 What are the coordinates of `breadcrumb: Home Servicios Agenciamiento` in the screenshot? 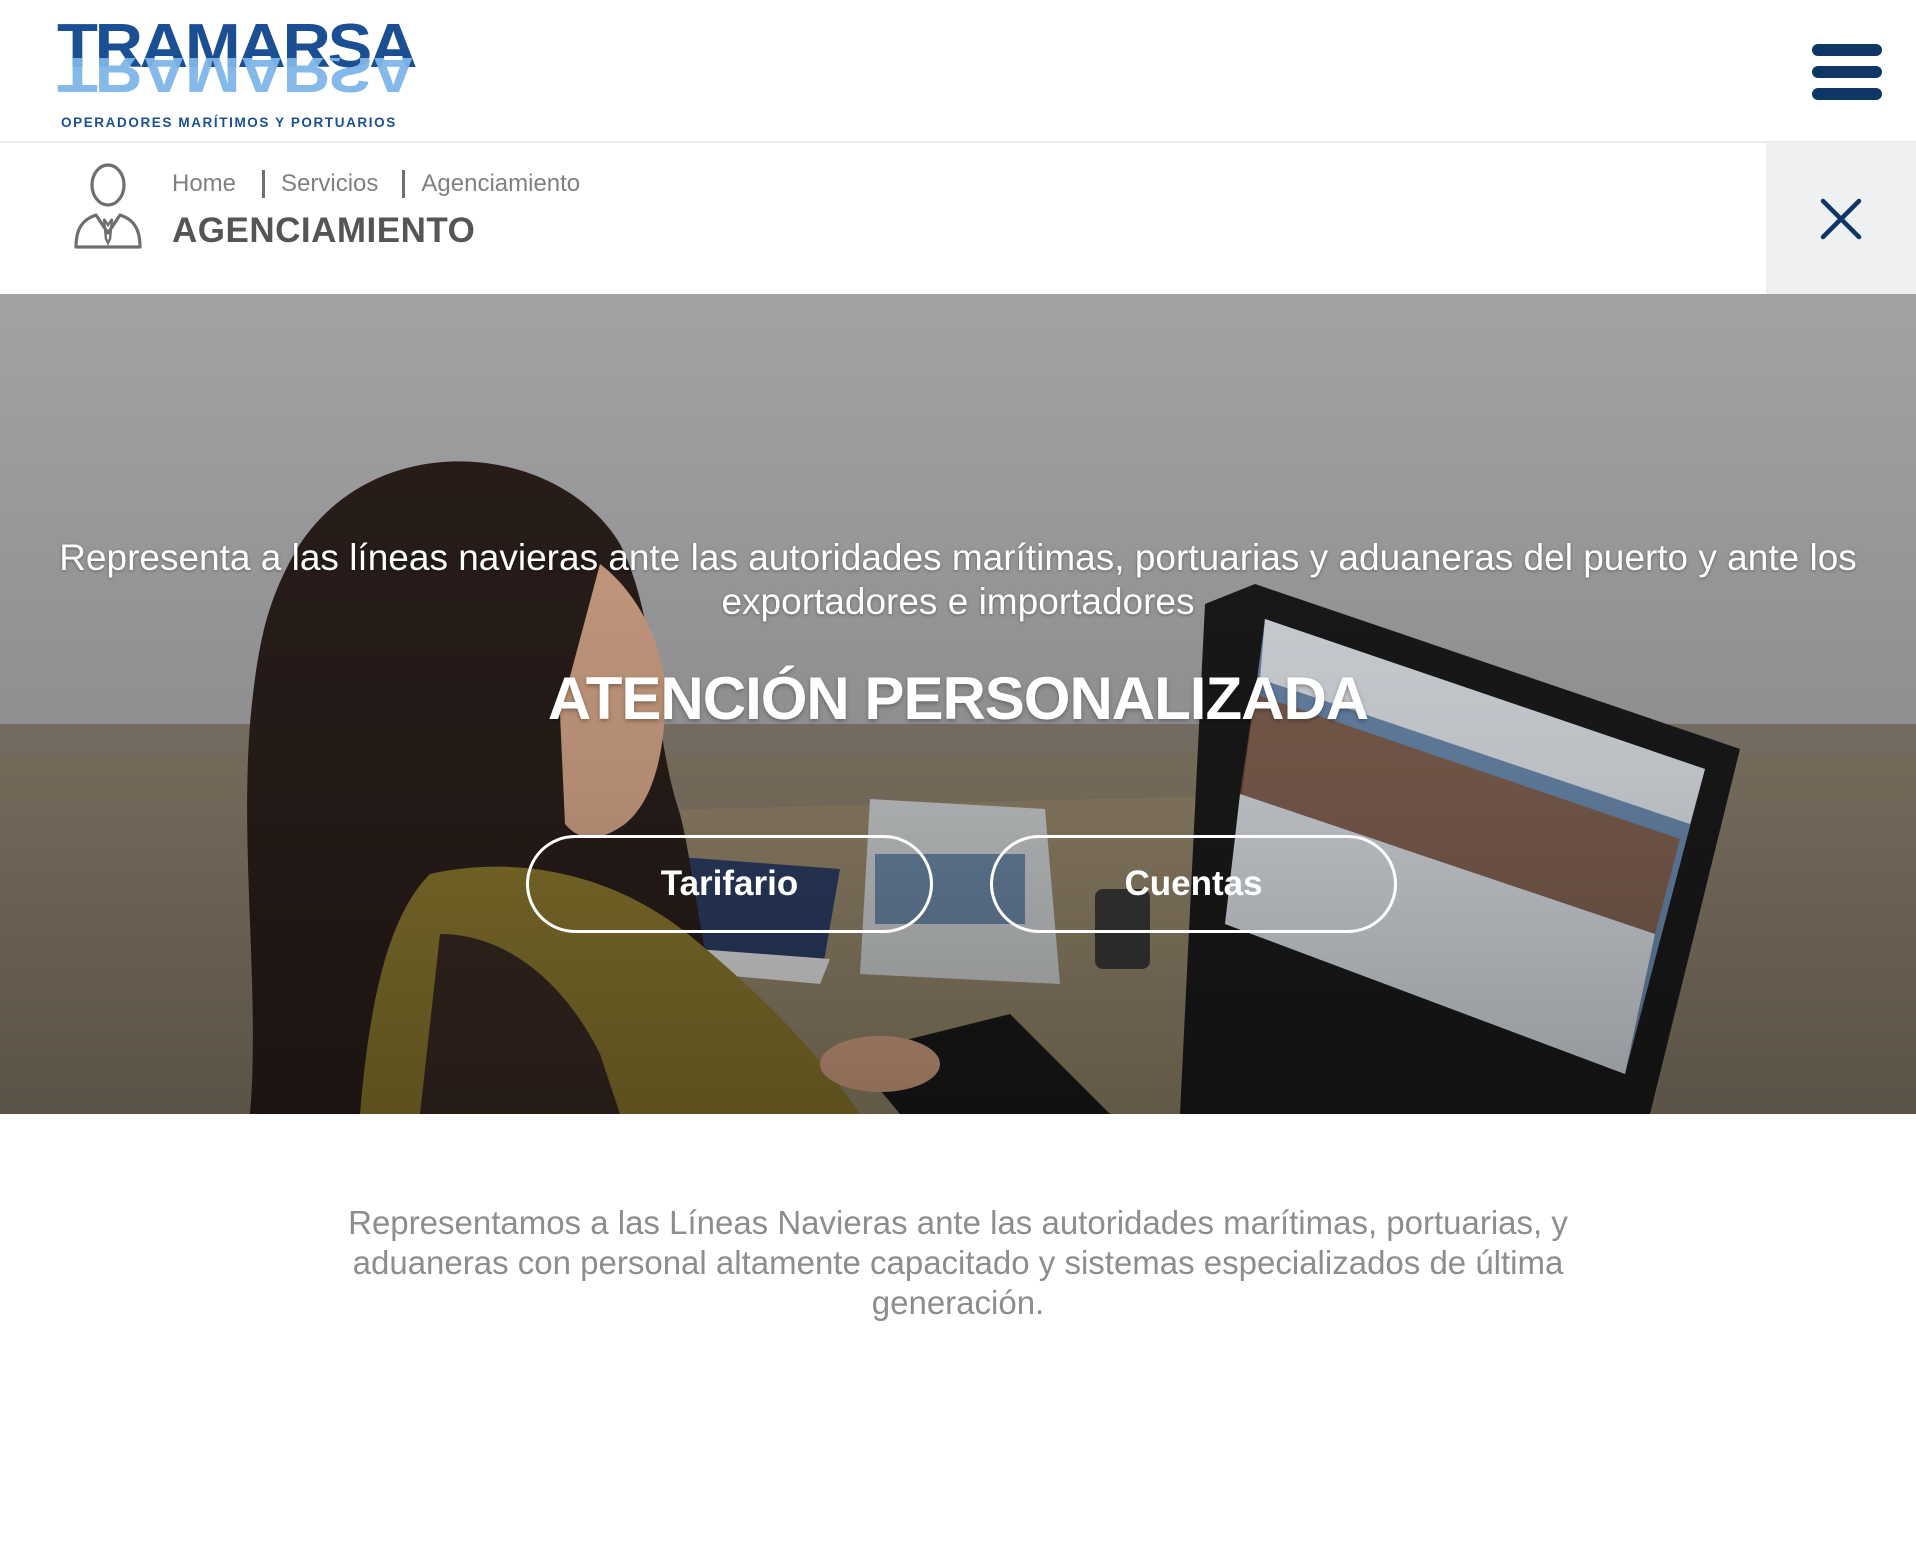 It's located at (376, 184).